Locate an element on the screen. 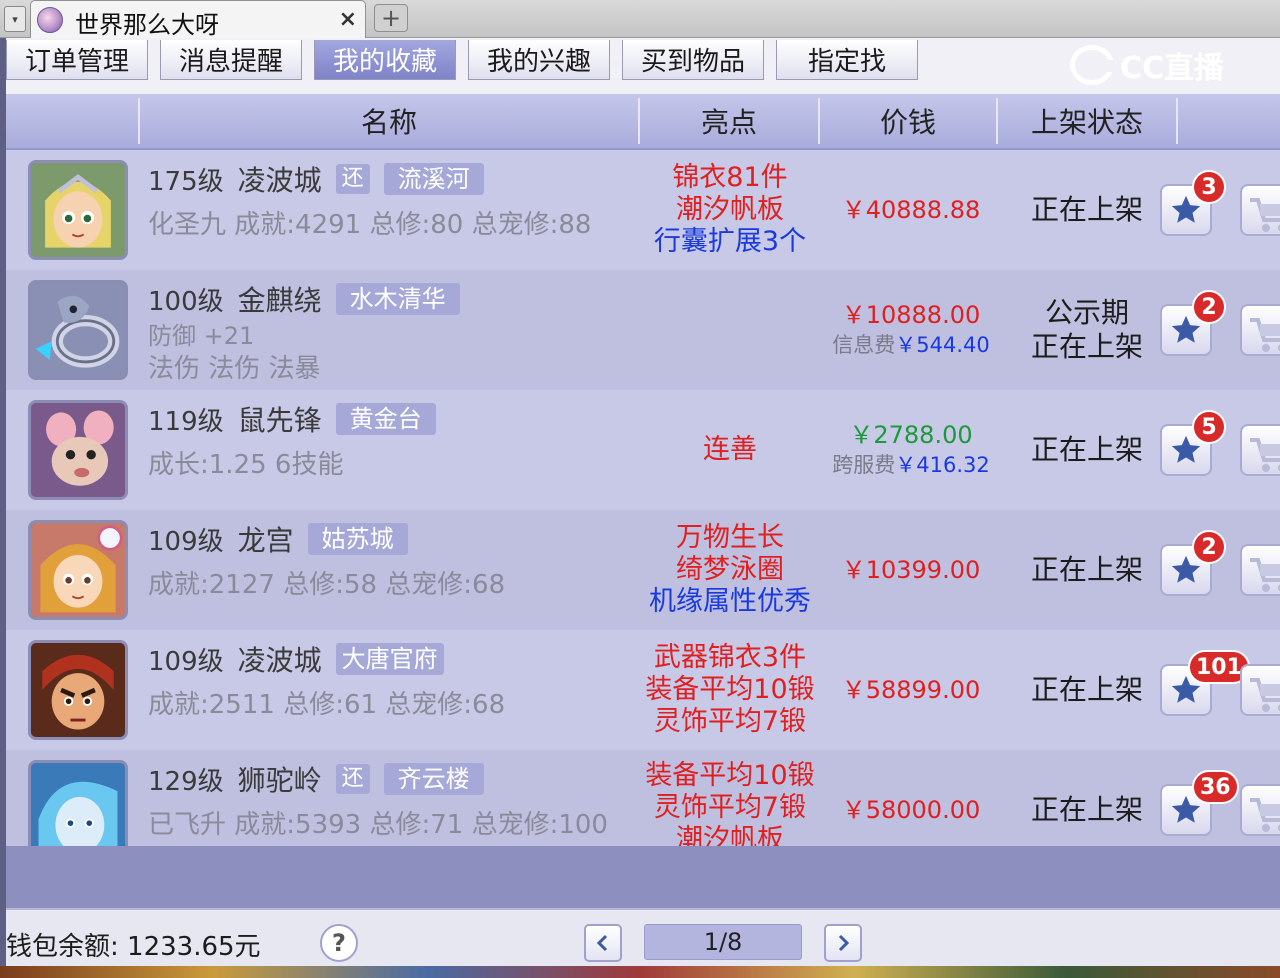 Image resolution: width=1280 pixels, height=978 pixels. avatar-ring-icon is located at coordinates (78, 330).